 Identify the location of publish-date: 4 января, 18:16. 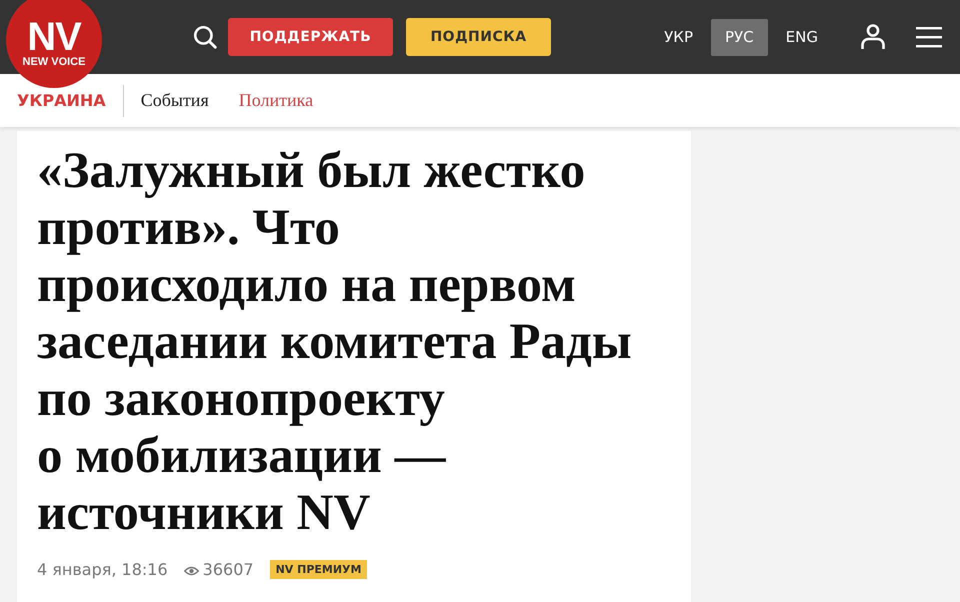
(102, 569).